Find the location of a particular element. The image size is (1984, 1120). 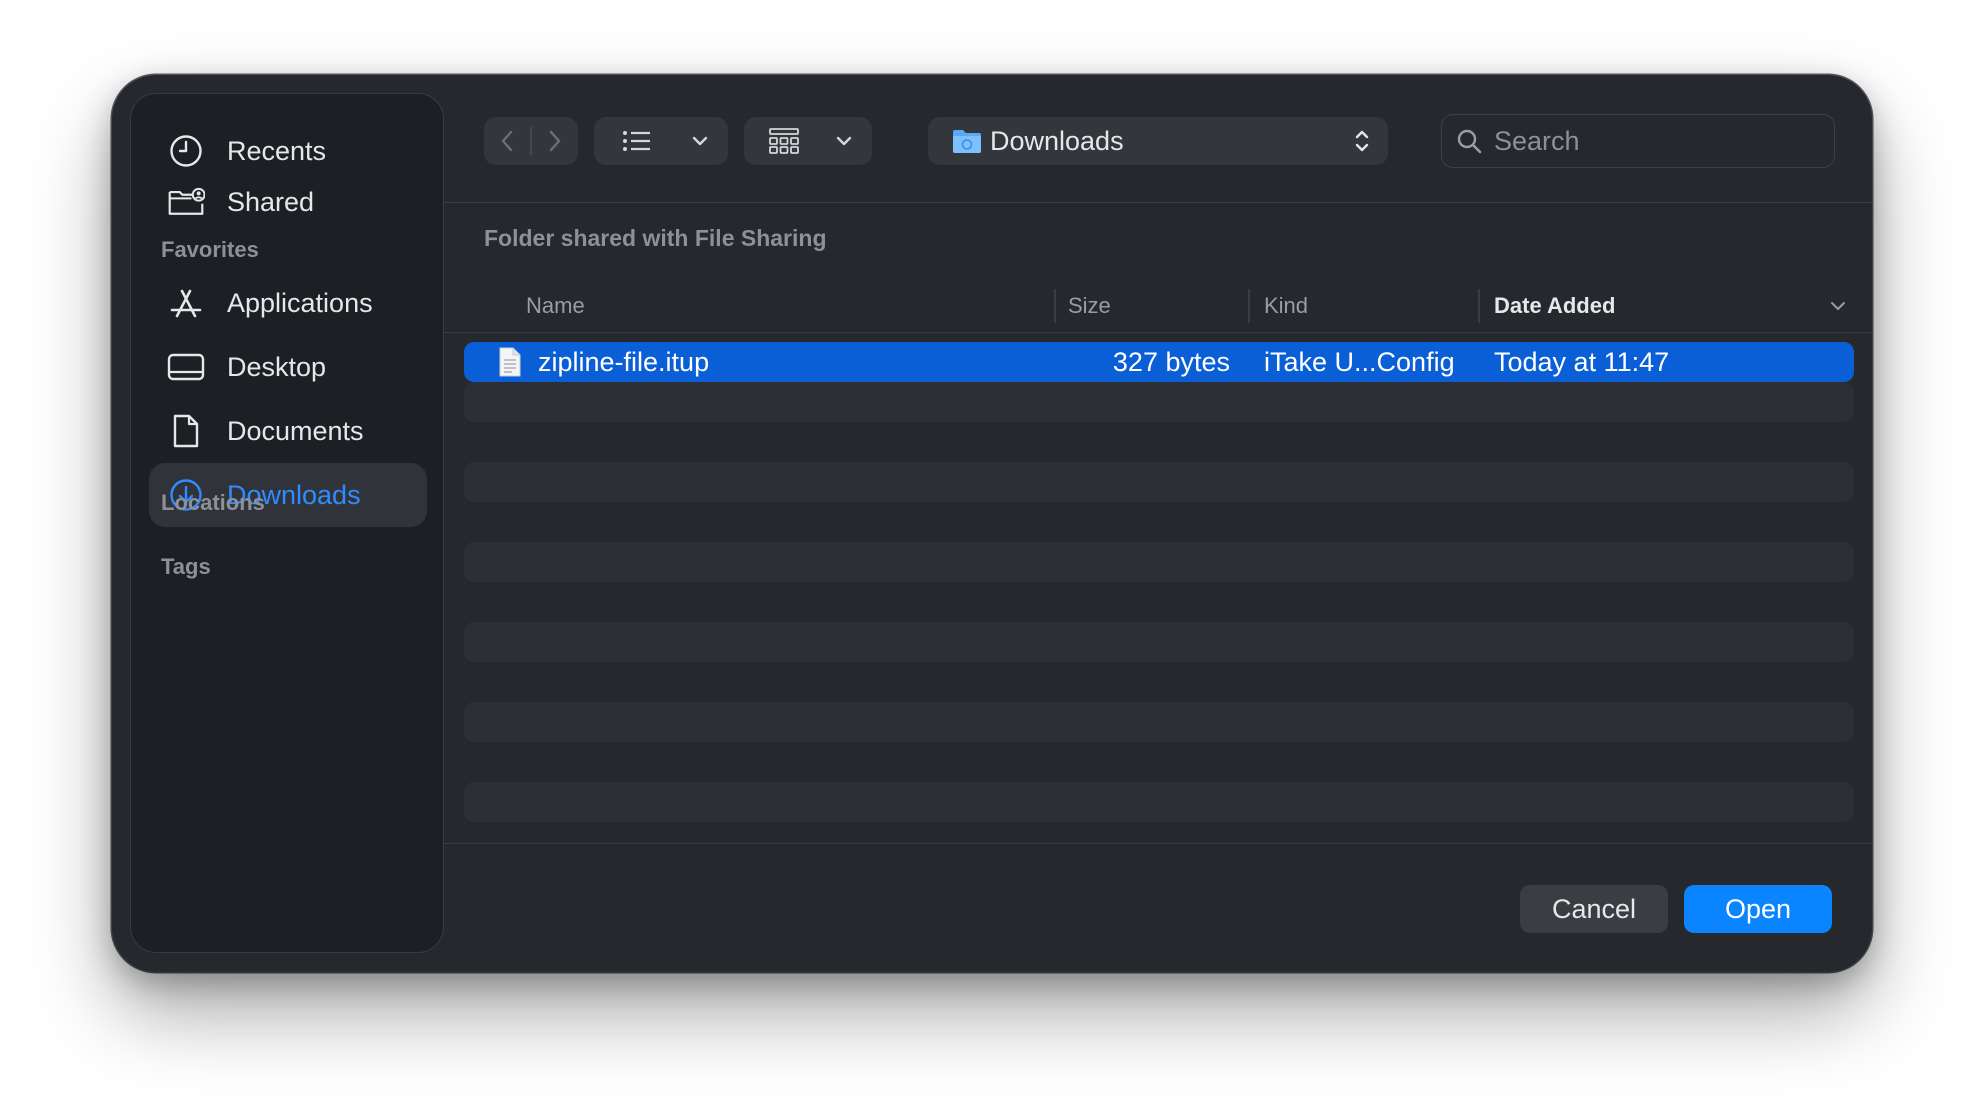

sidebar-item-label: Applications is located at coordinates (300, 302).